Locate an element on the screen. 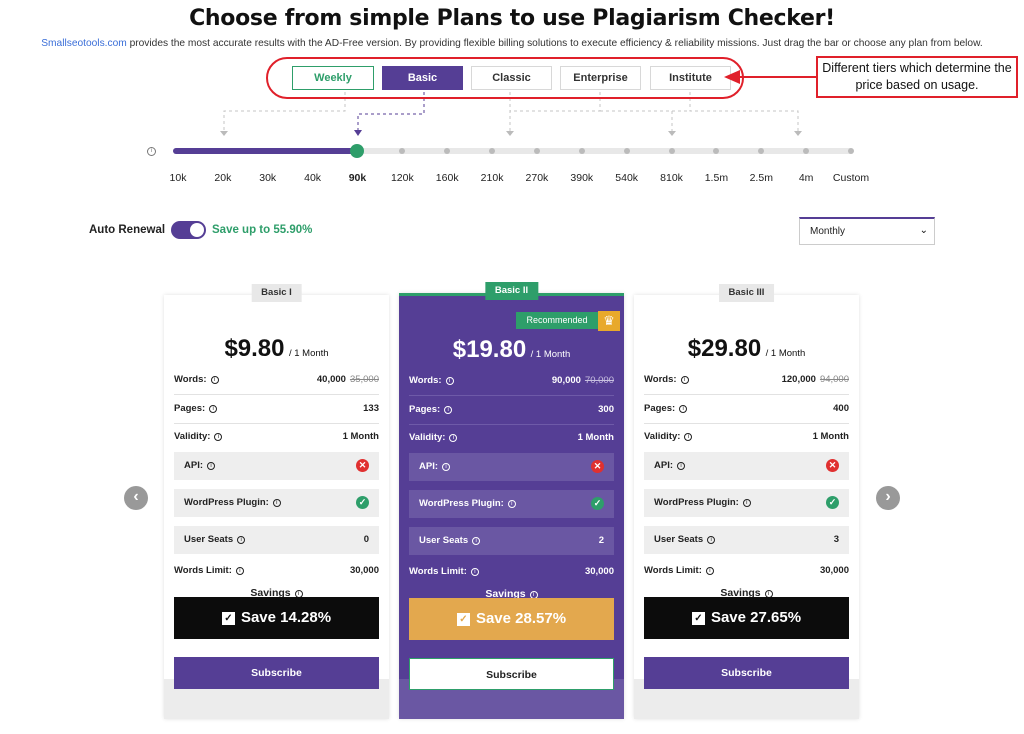 This screenshot has width=1024, height=734. price-amount: $9.80 is located at coordinates (254, 348).